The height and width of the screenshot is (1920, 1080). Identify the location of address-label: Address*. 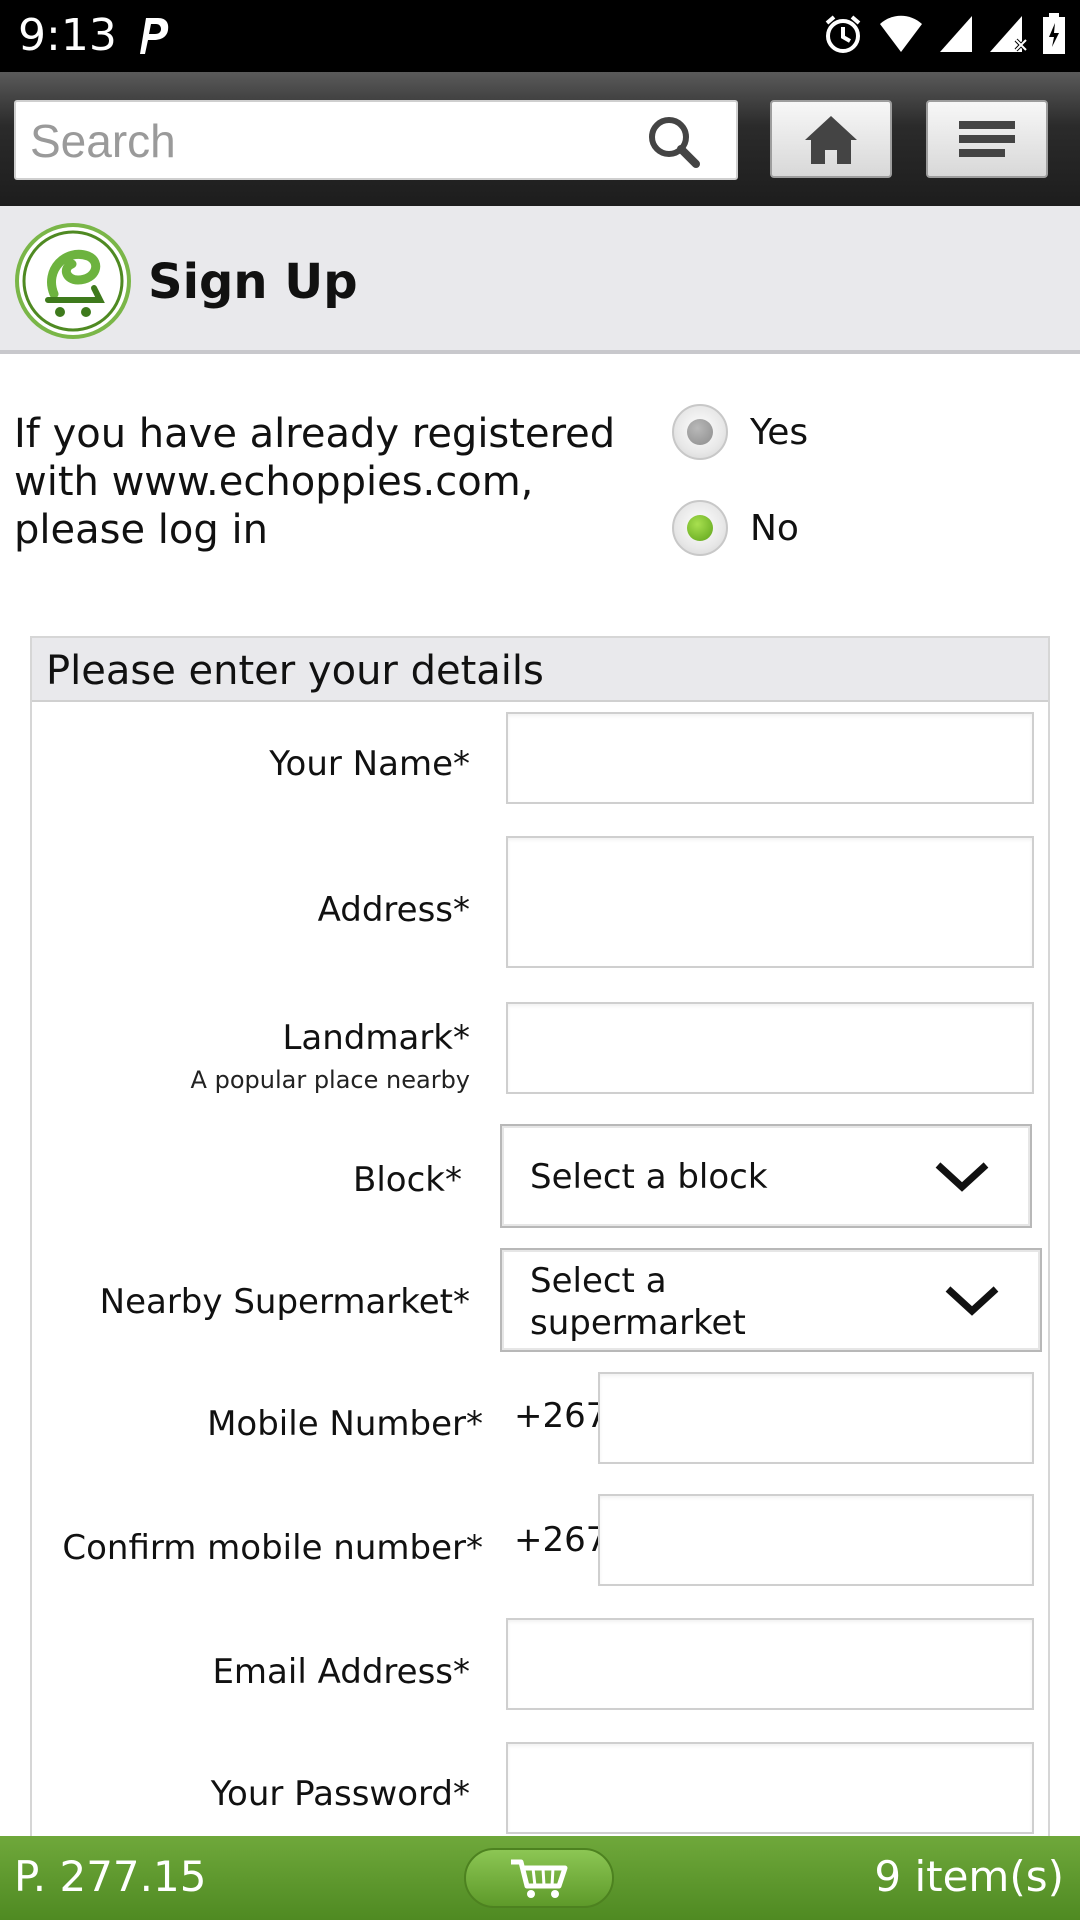
(393, 910).